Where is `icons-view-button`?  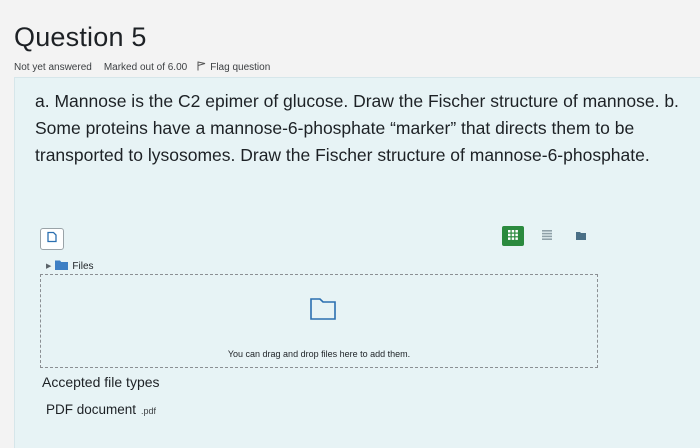
icons-view-button is located at coordinates (513, 236).